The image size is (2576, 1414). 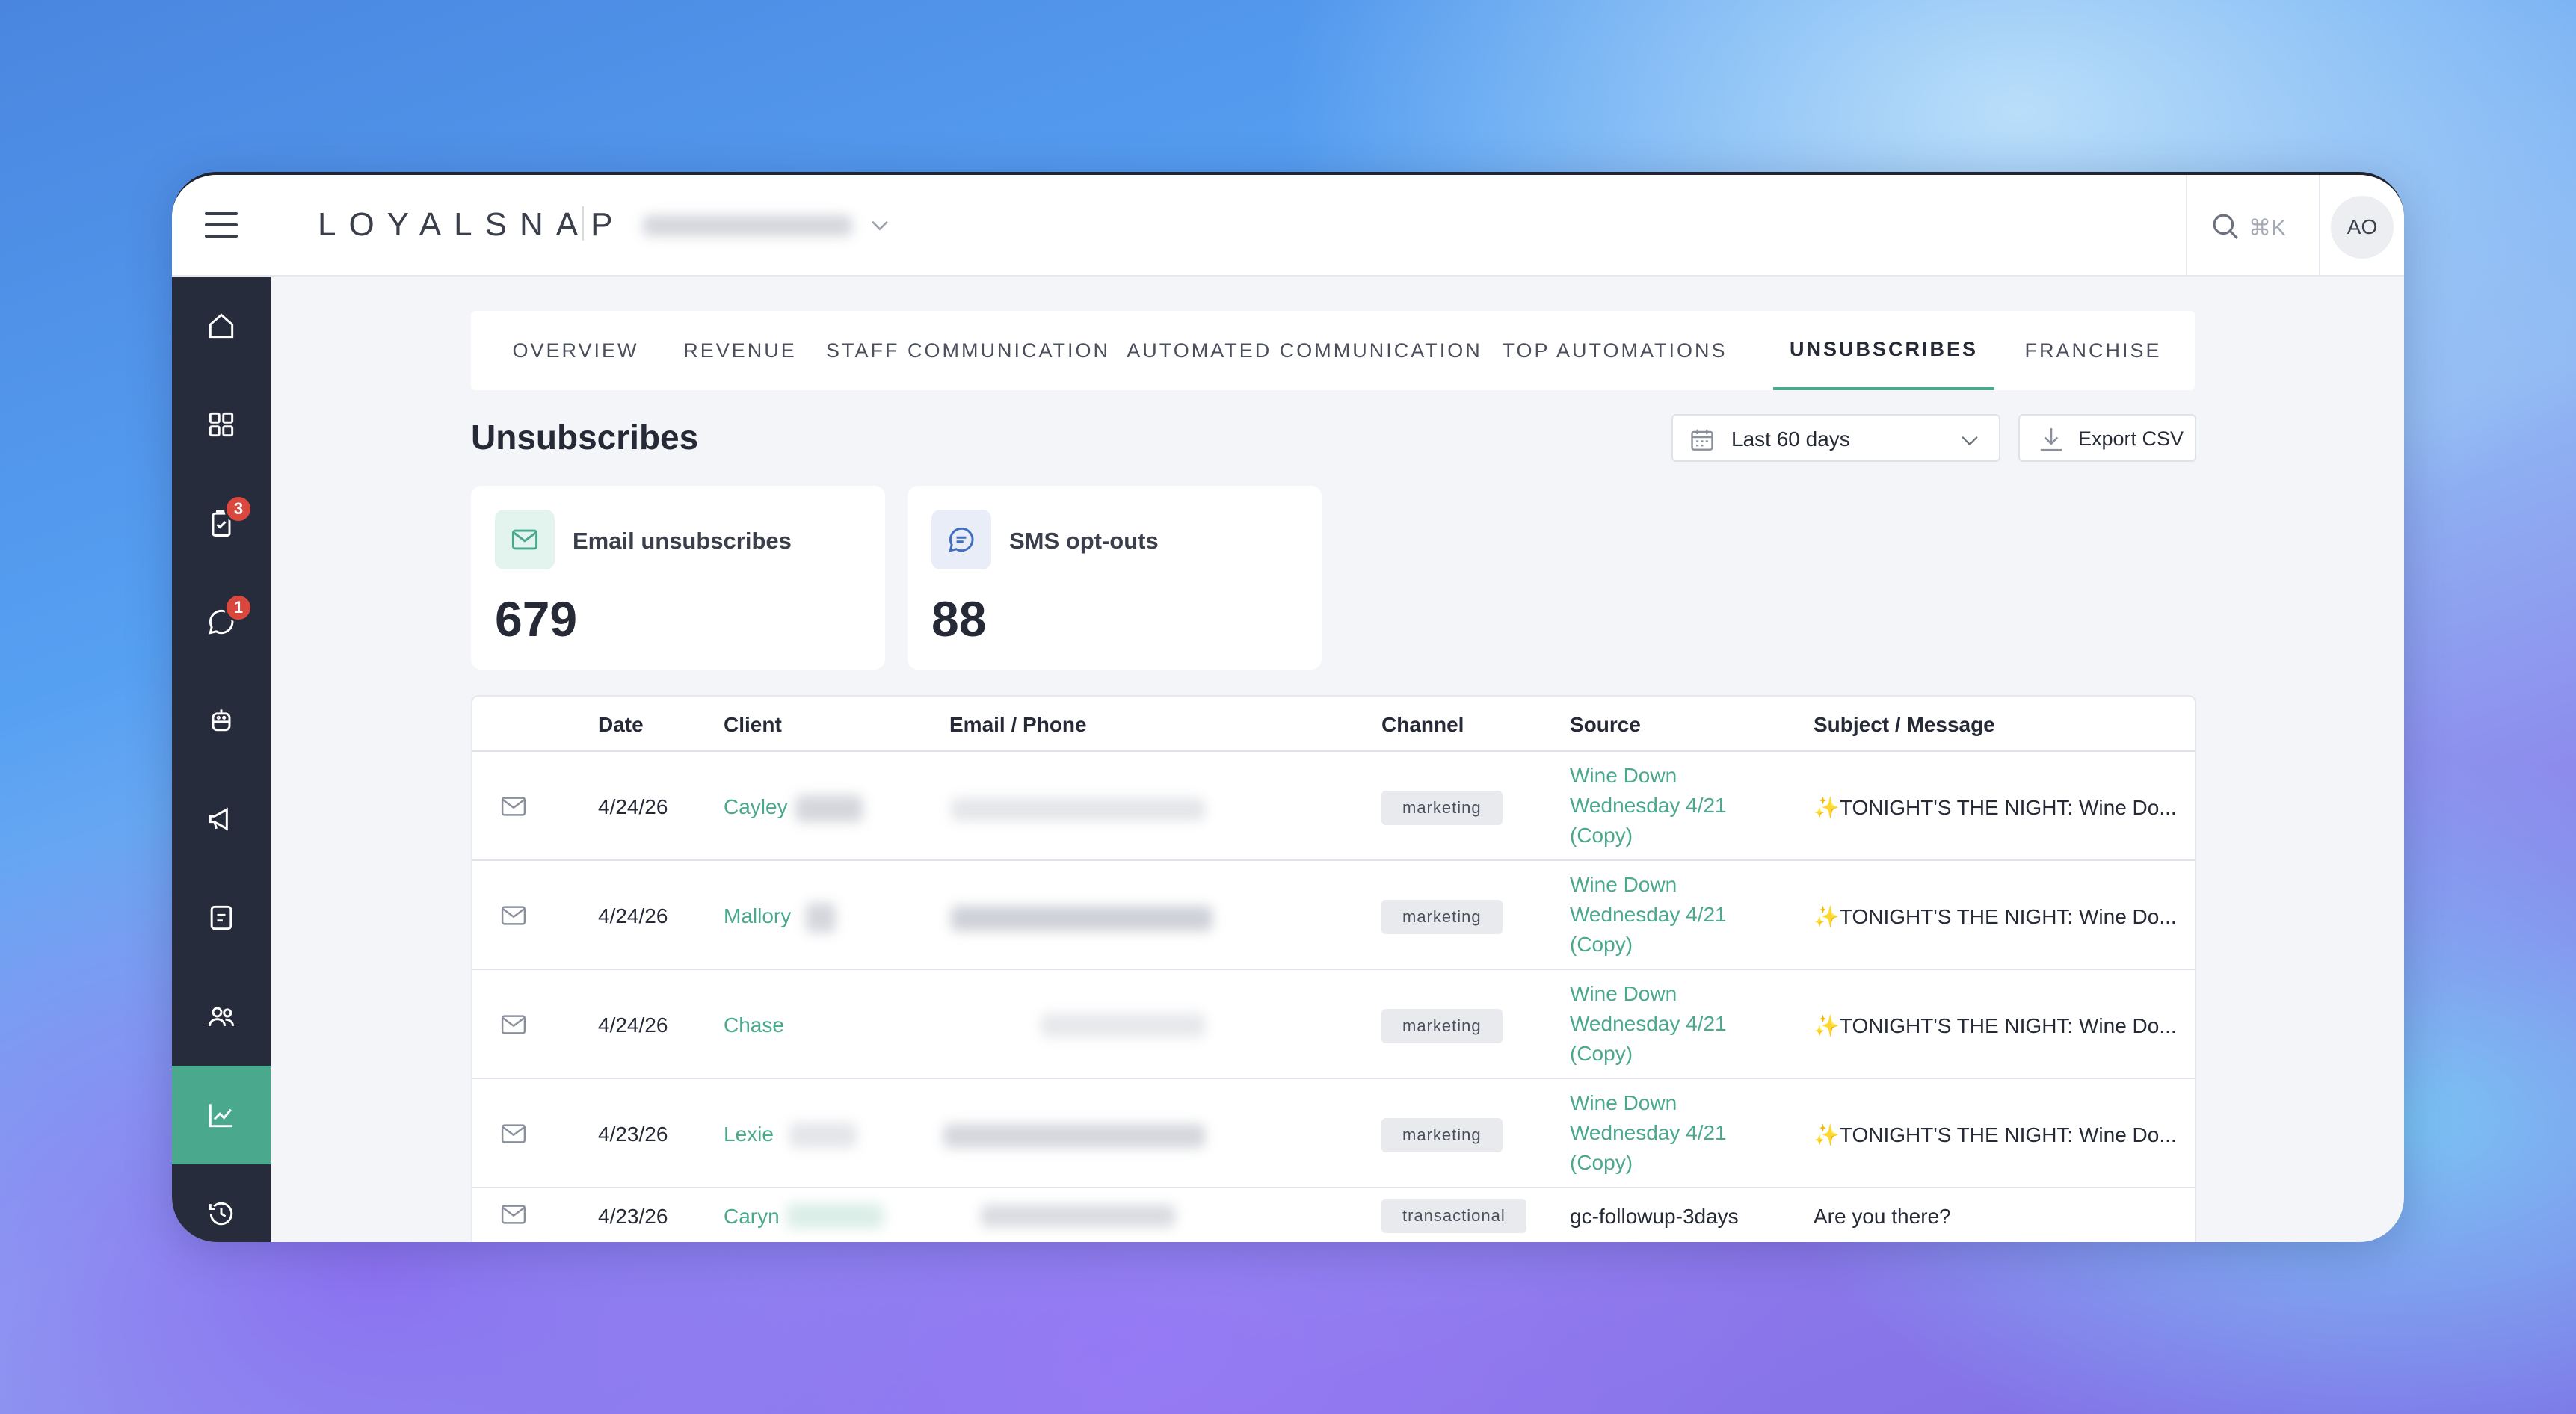 What do you see at coordinates (221, 1214) in the screenshot?
I see `history-icon` at bounding box center [221, 1214].